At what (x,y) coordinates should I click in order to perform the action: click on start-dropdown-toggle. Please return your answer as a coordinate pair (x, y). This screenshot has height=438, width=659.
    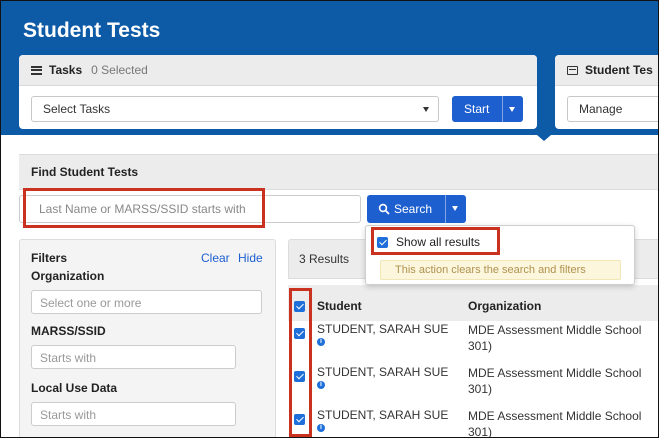
    Looking at the image, I should click on (512, 109).